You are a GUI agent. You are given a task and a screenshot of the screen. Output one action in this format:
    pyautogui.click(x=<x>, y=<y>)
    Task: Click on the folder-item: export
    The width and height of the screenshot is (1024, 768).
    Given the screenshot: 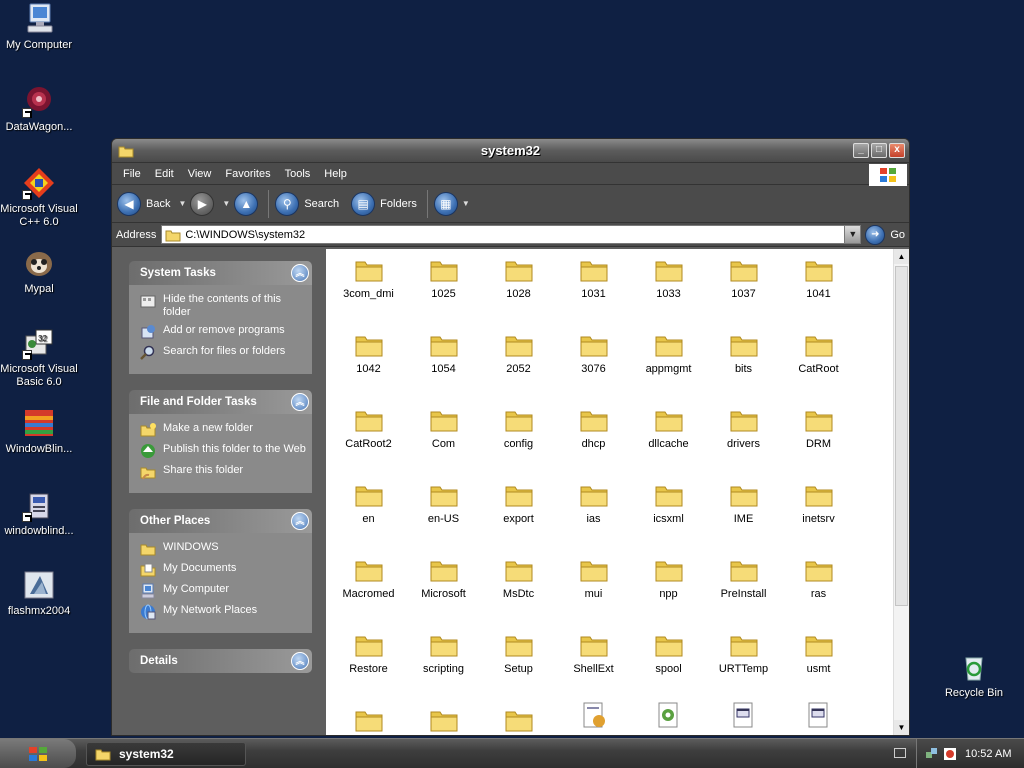 What is the action you would take?
    pyautogui.click(x=518, y=502)
    